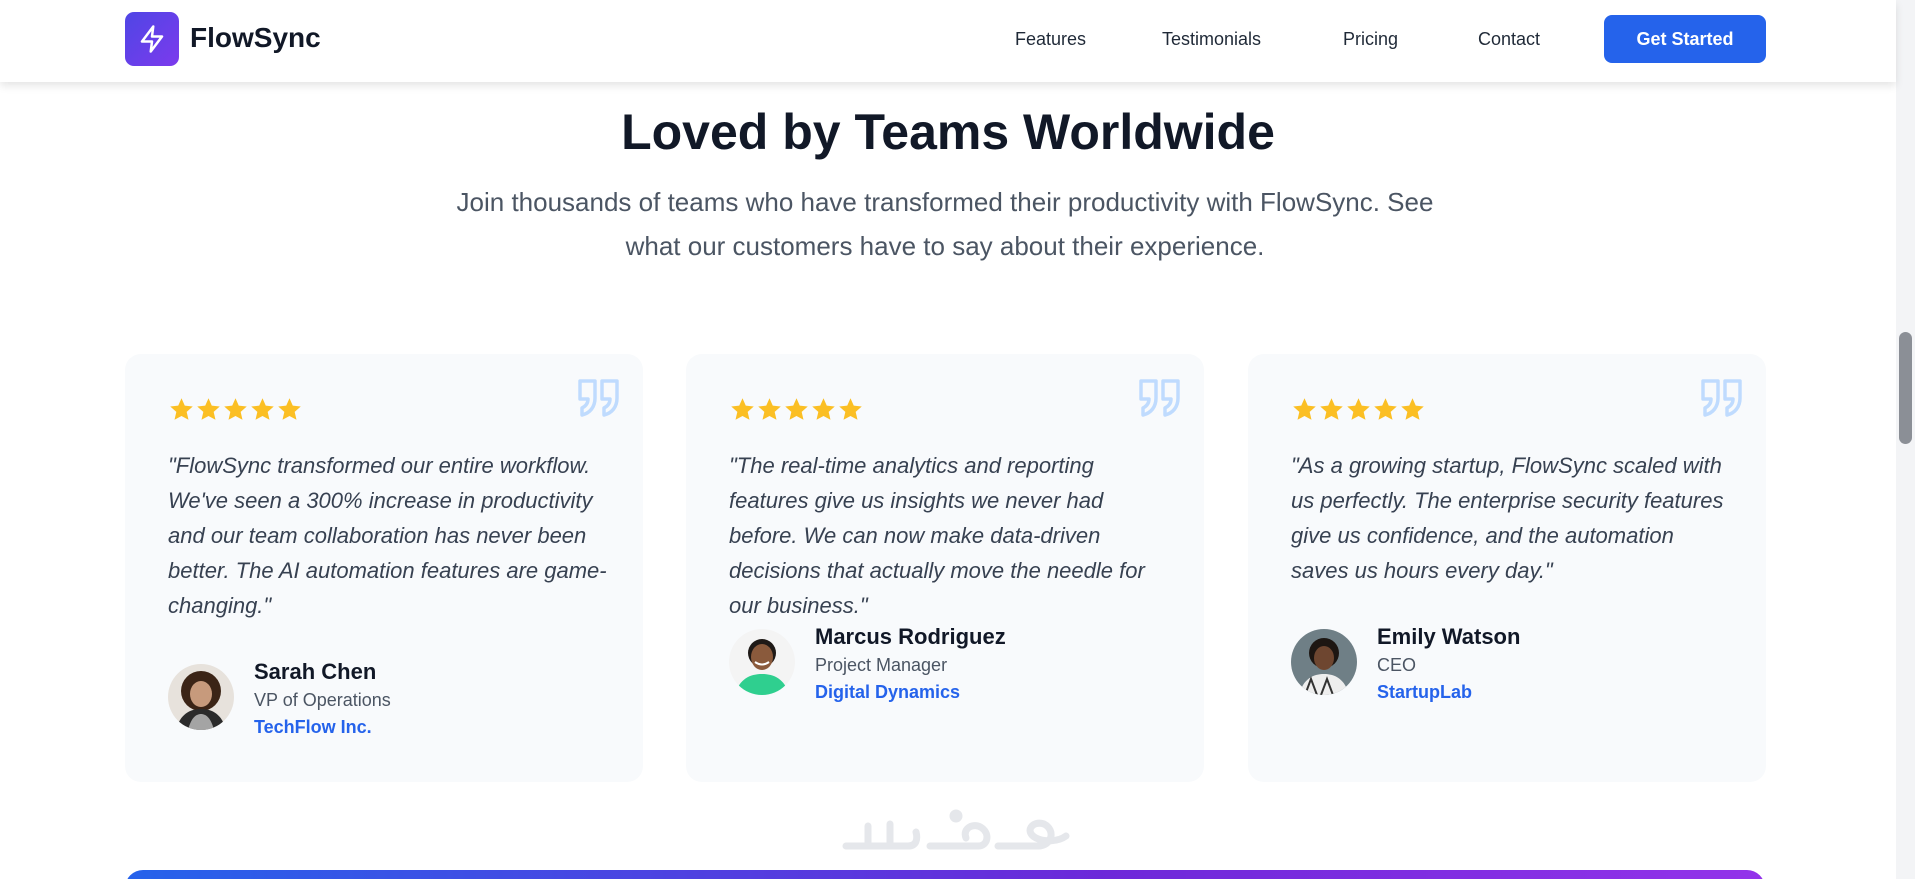 The image size is (1915, 879). What do you see at coordinates (1425, 692) in the screenshot?
I see `person-company: StartupLab` at bounding box center [1425, 692].